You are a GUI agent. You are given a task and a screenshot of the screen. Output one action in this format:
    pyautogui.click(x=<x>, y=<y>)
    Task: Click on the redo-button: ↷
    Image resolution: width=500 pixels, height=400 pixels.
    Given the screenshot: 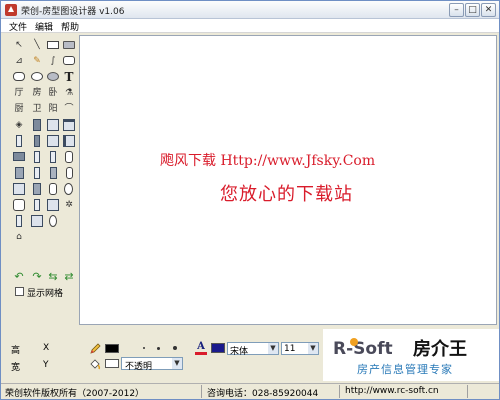 What is the action you would take?
    pyautogui.click(x=37, y=277)
    